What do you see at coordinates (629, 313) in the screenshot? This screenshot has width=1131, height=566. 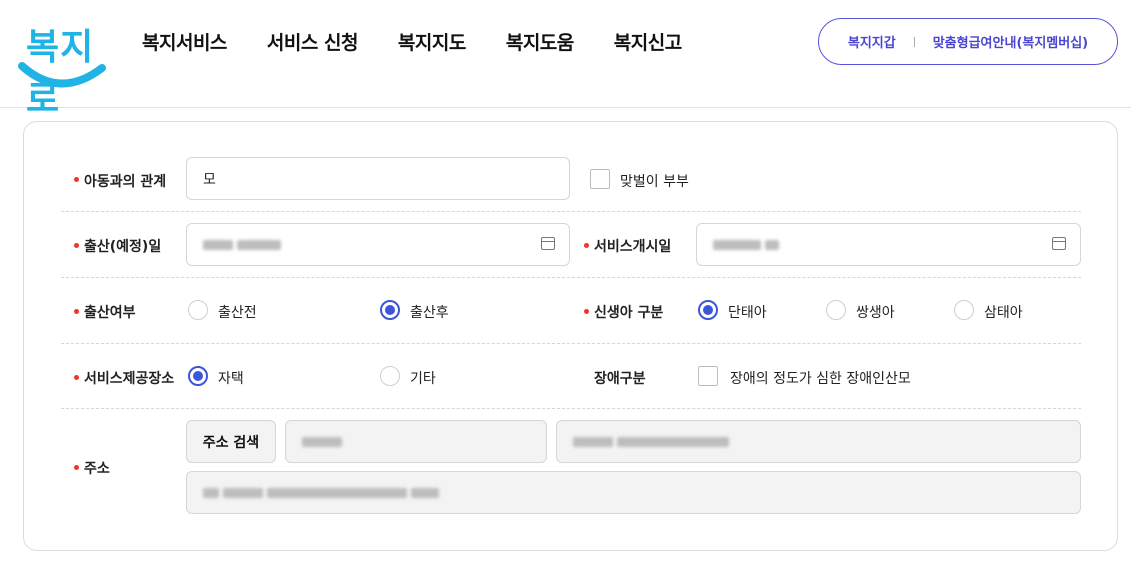 I see `newborn-type-label: 신생아 구분` at bounding box center [629, 313].